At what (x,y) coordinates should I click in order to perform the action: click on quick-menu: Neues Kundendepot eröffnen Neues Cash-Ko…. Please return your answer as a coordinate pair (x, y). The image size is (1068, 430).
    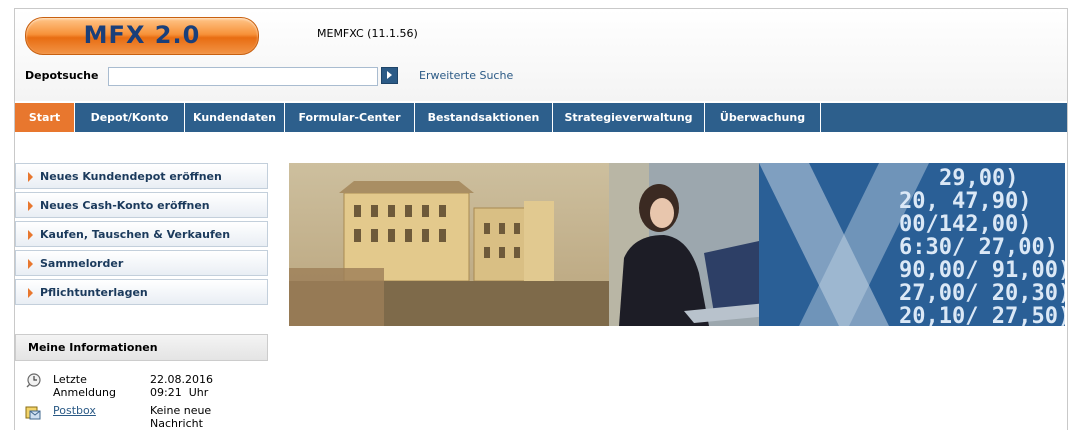
    Looking at the image, I should click on (141, 235).